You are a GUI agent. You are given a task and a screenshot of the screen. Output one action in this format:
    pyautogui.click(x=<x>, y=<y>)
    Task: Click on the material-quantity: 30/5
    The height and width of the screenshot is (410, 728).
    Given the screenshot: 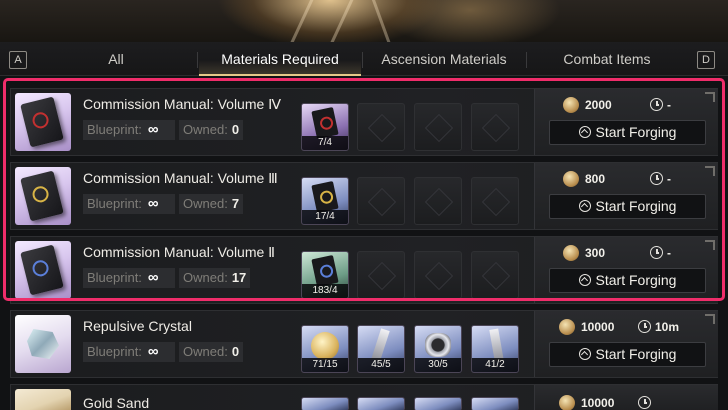 What is the action you would take?
    pyautogui.click(x=438, y=365)
    